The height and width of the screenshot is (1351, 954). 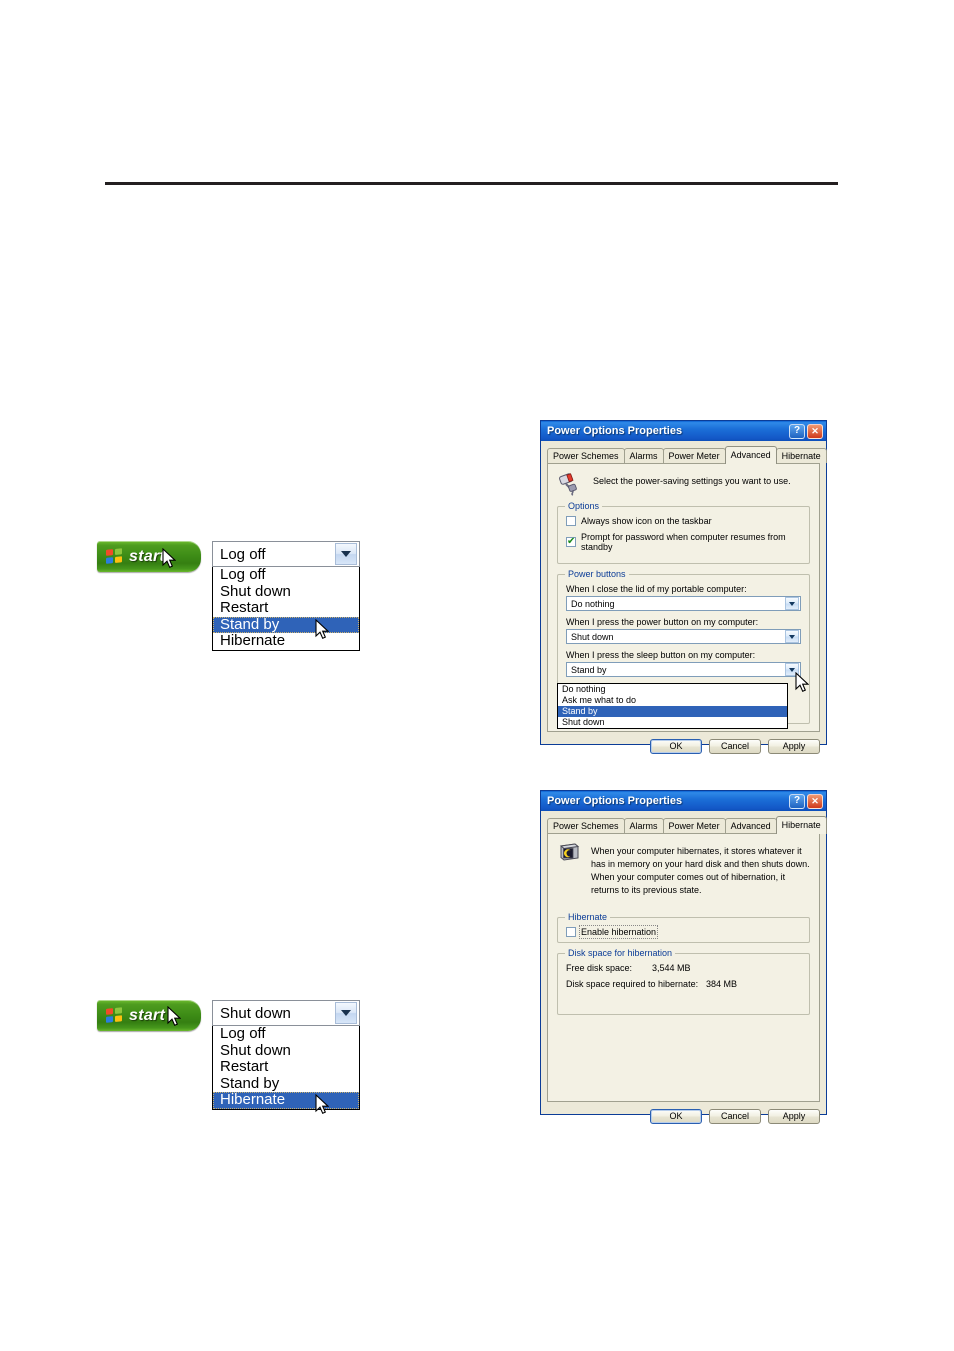 I want to click on lid-action-combo: Do nothing, so click(x=683, y=603).